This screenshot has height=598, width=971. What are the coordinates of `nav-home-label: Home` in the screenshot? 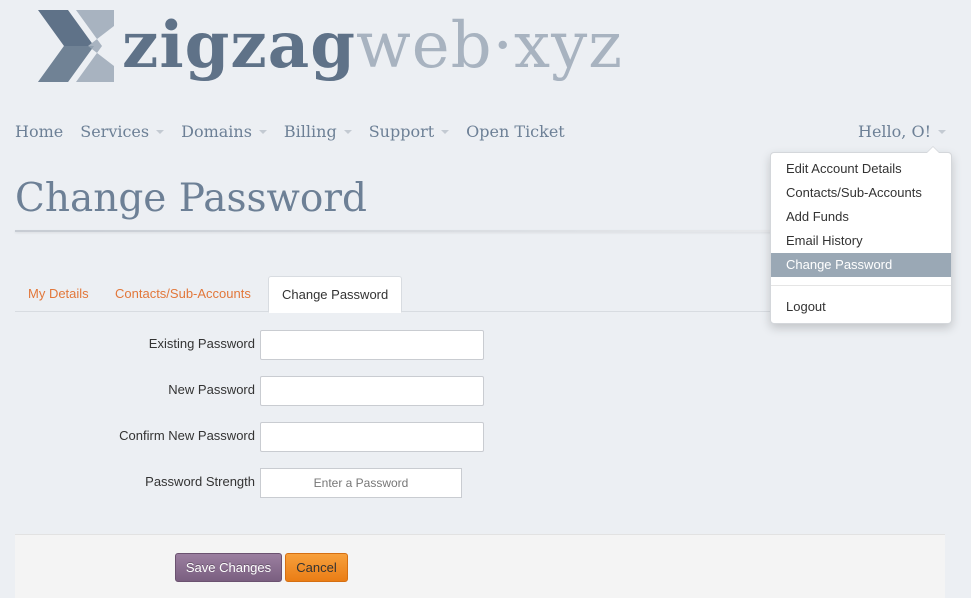 It's located at (39, 131).